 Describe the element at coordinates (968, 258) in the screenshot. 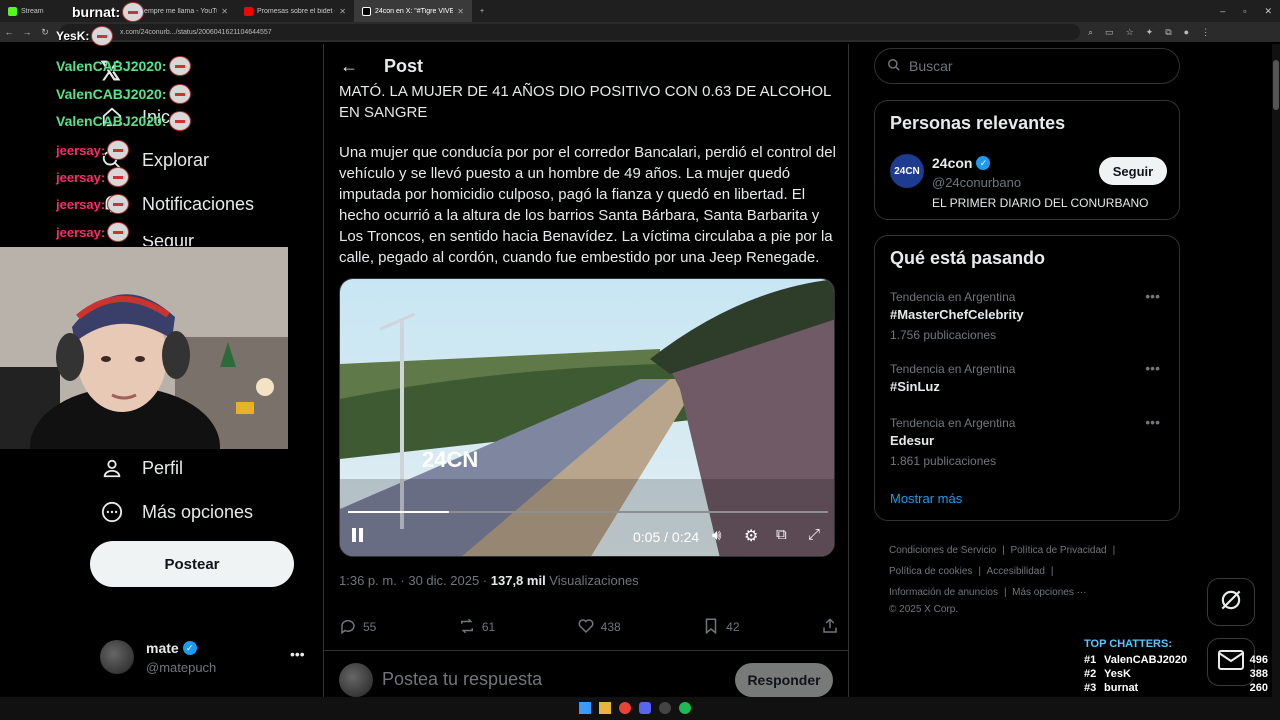

I see `card-title: Qué está pasando` at that location.